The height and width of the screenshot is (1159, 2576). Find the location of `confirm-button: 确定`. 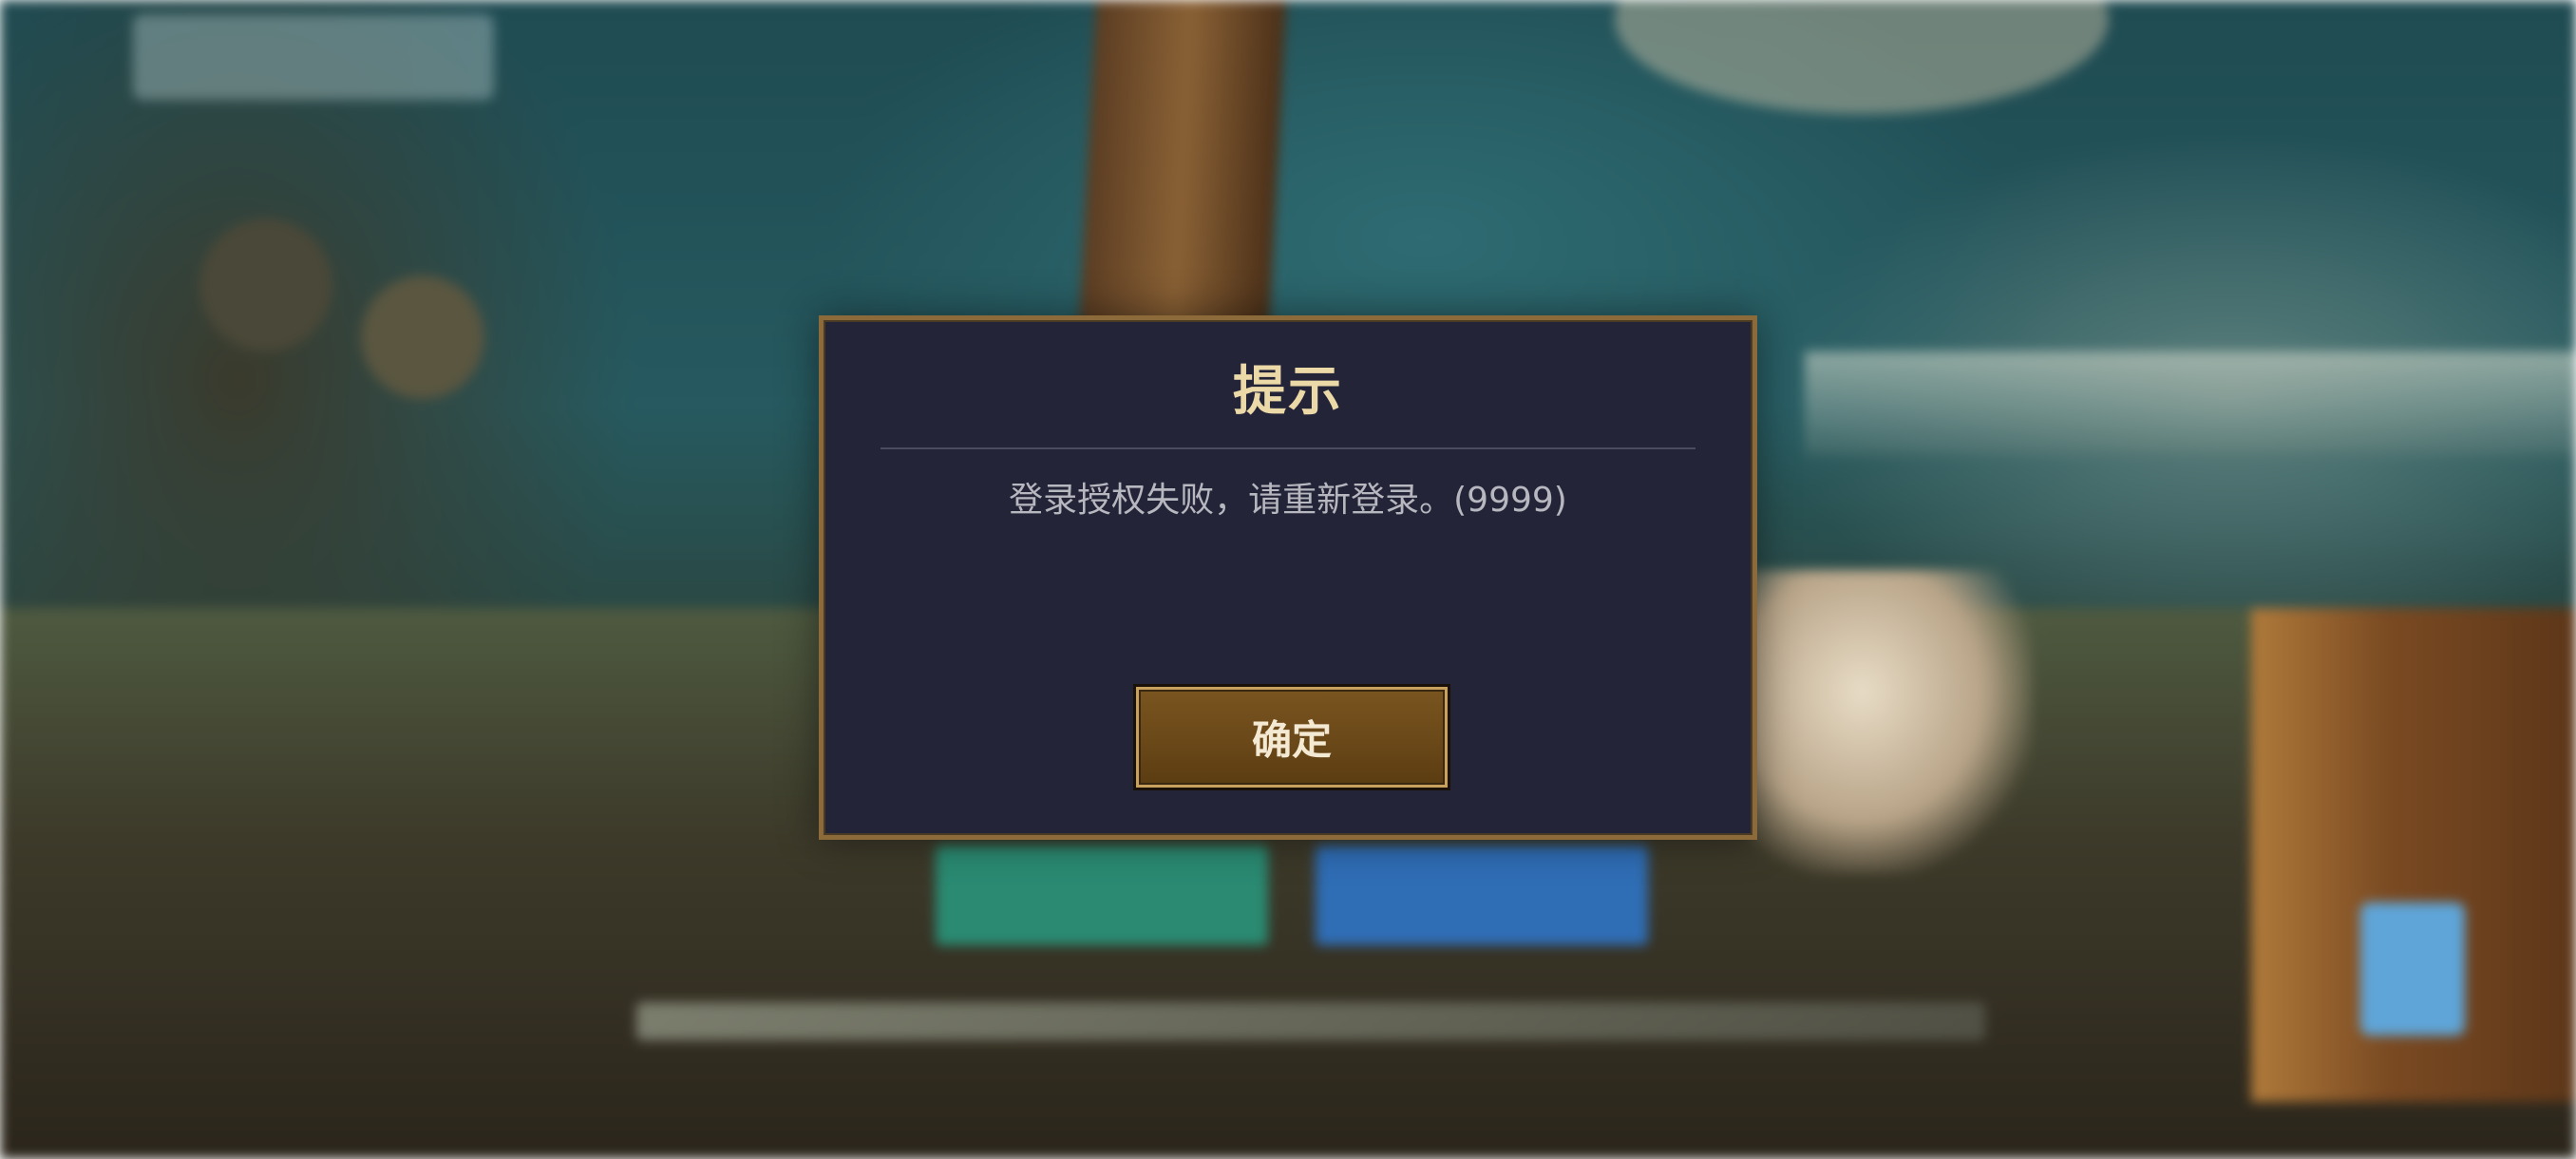

confirm-button: 确定 is located at coordinates (1291, 737).